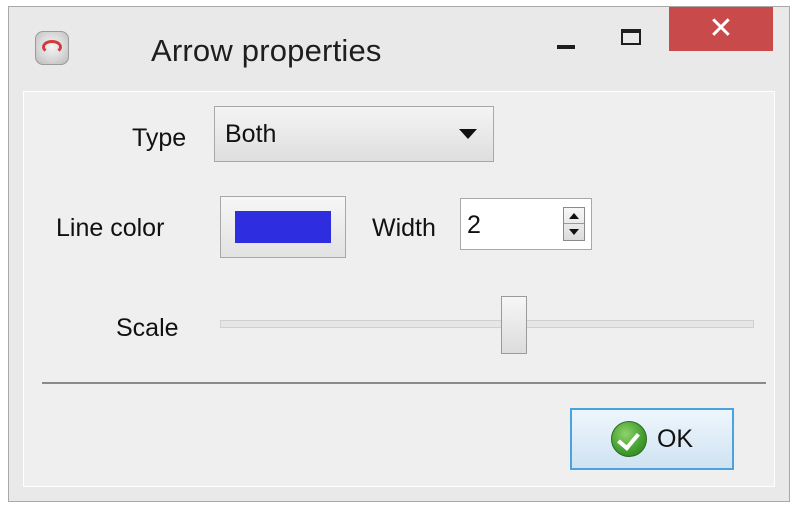 This screenshot has width=798, height=508. Describe the element at coordinates (52, 48) in the screenshot. I see `arrow-app-icon` at that location.